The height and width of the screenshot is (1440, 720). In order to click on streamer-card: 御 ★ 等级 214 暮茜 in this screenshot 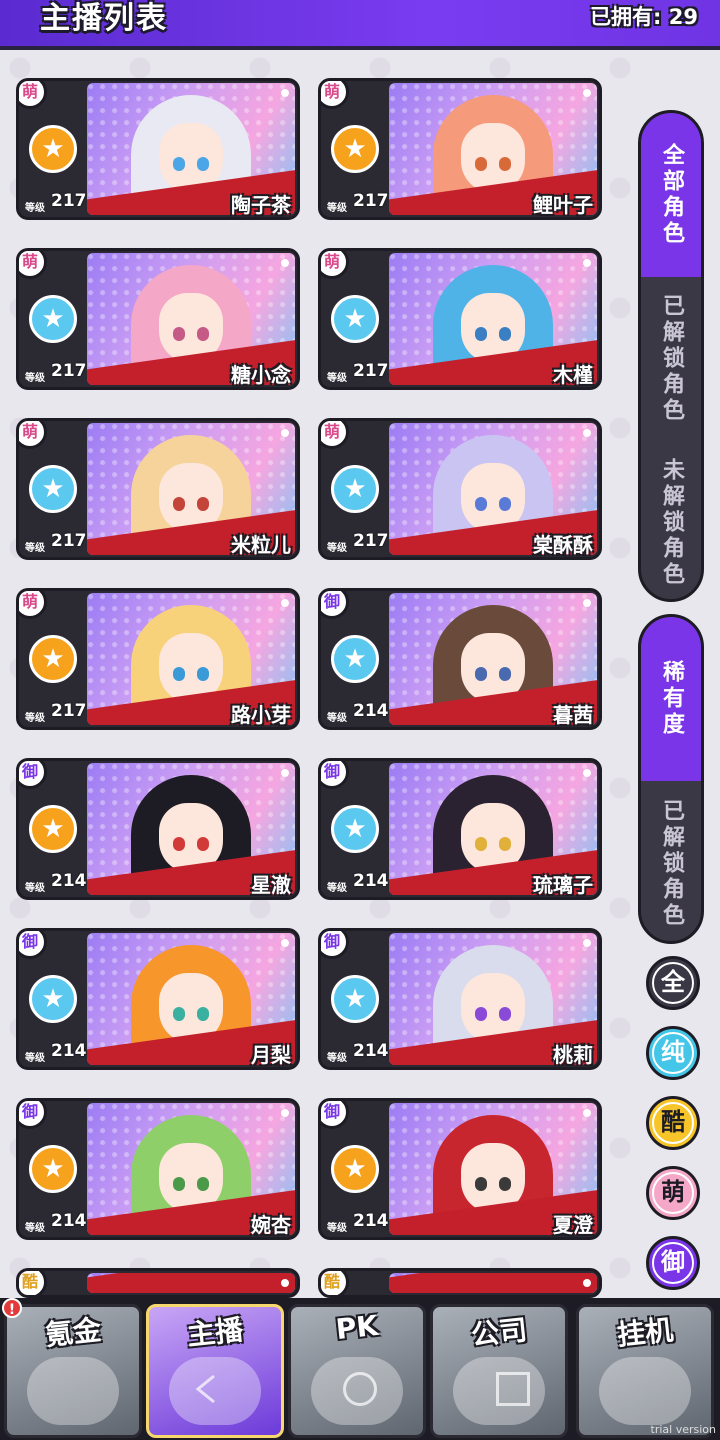, I will do `click(460, 659)`.